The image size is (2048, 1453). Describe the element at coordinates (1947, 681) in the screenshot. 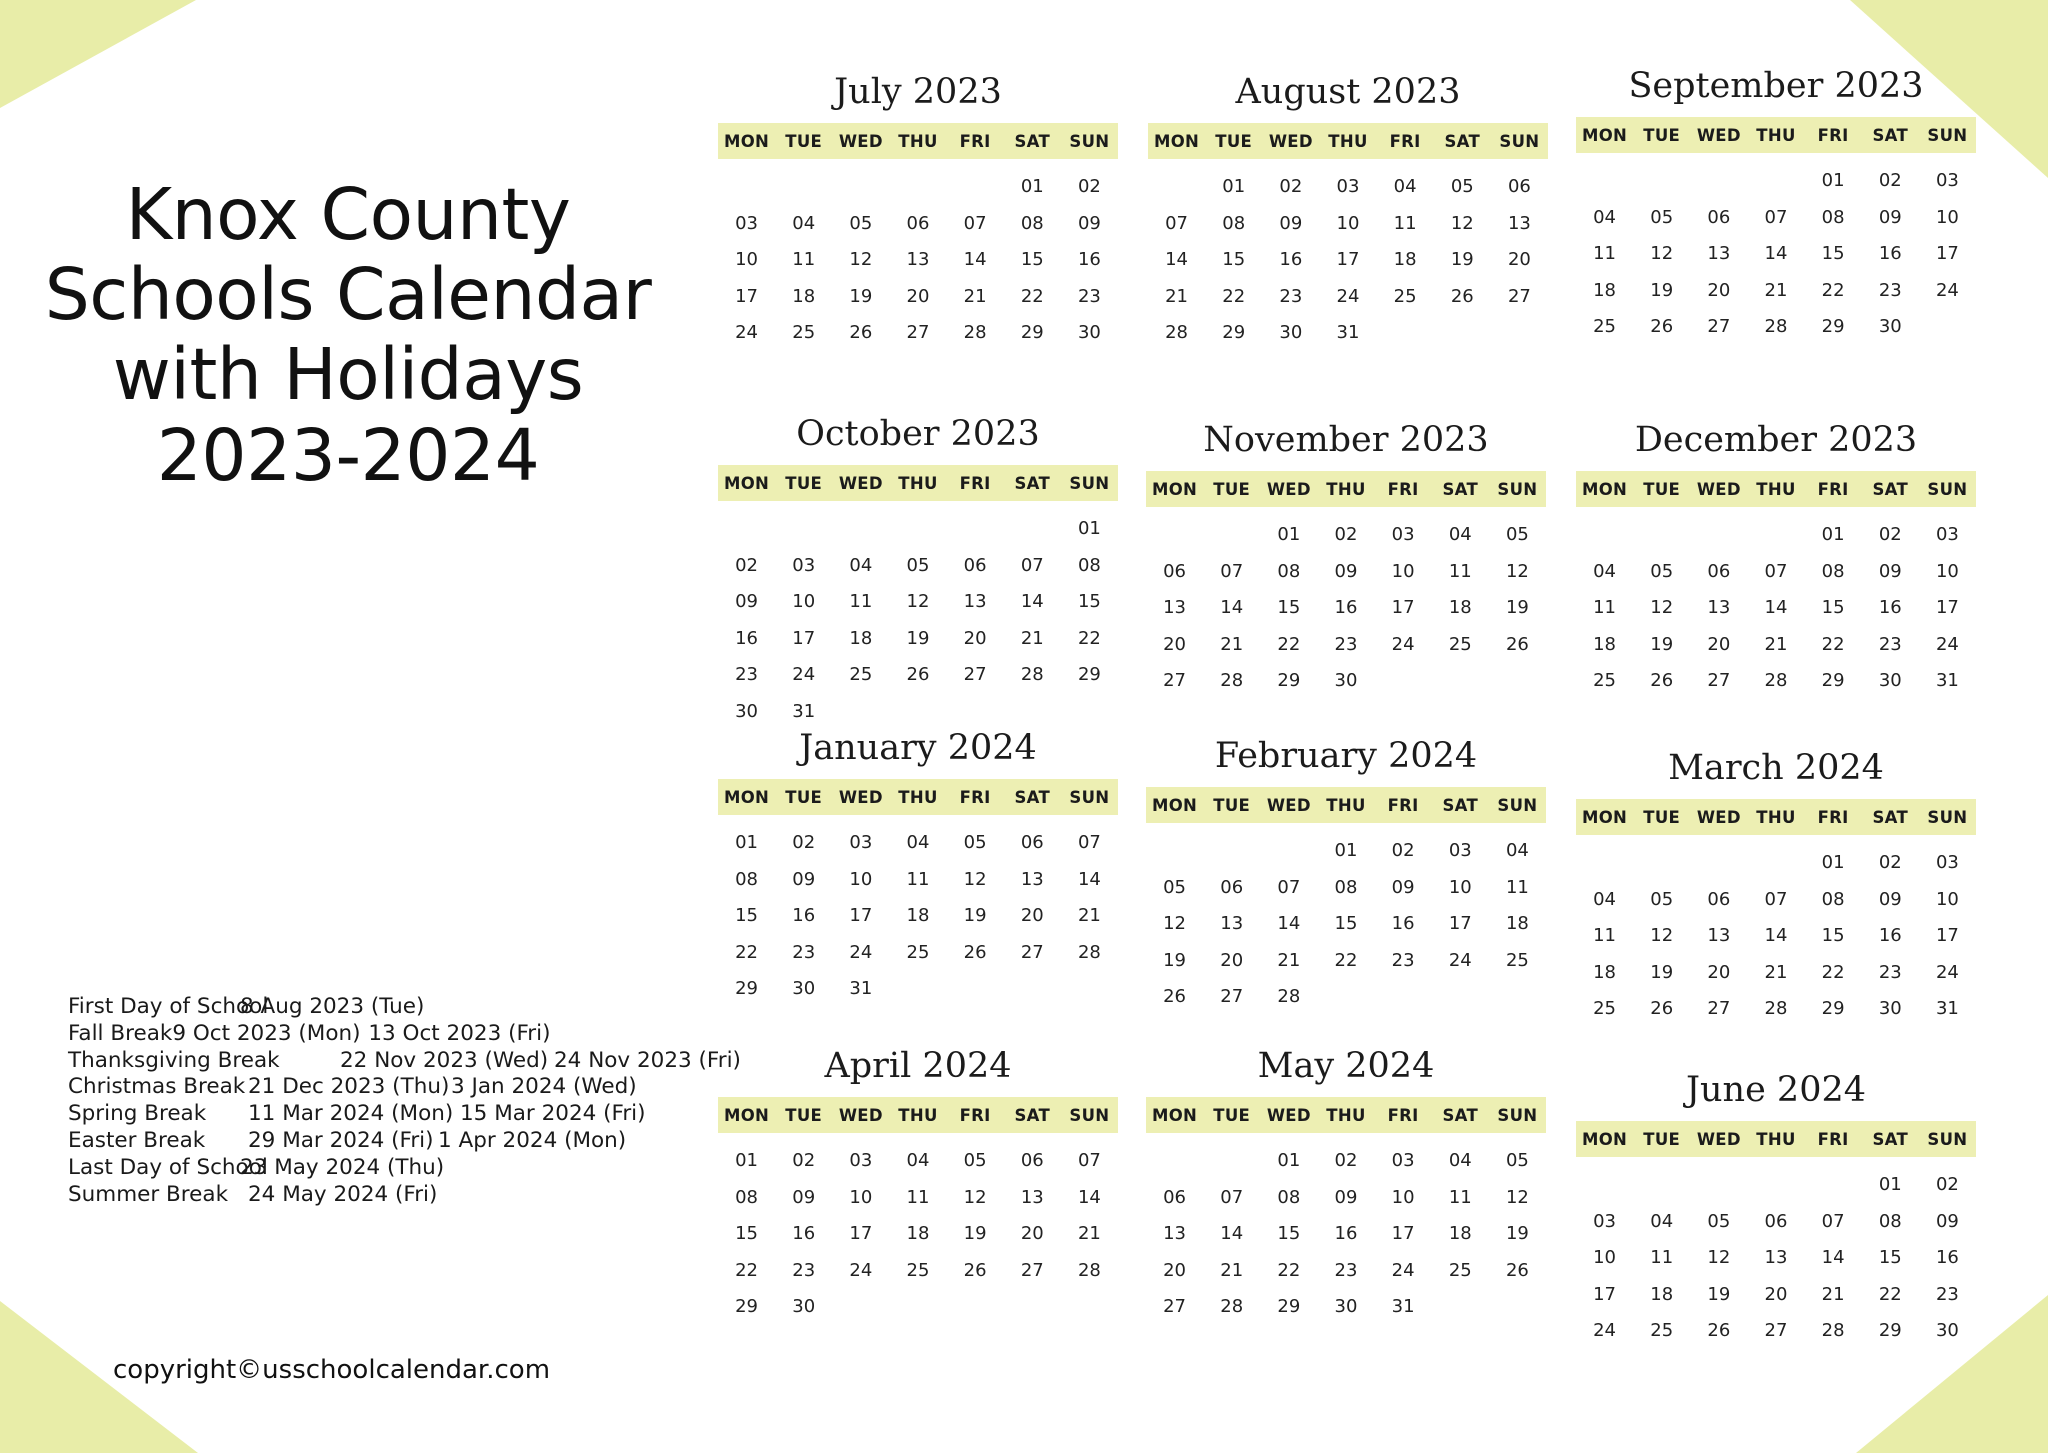

I see `day-cell: 31` at that location.